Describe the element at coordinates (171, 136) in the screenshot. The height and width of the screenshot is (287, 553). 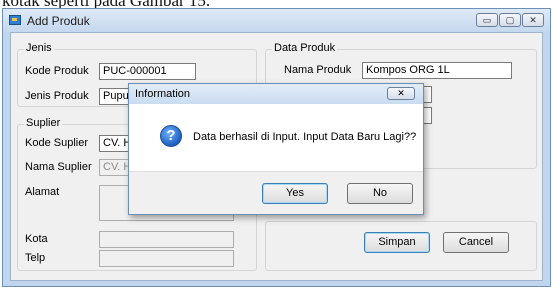
I see `question-icon: ?` at that location.